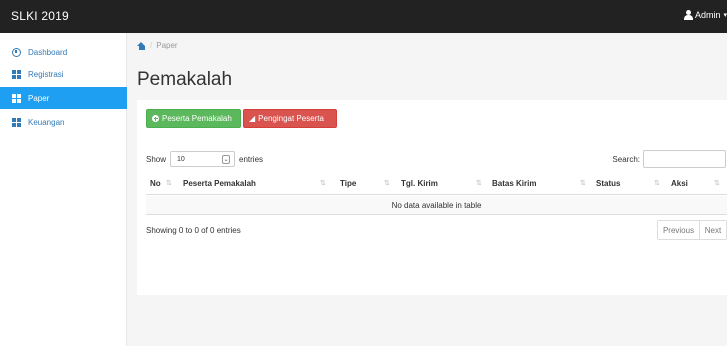  I want to click on pagination: Previous Next, so click(692, 230).